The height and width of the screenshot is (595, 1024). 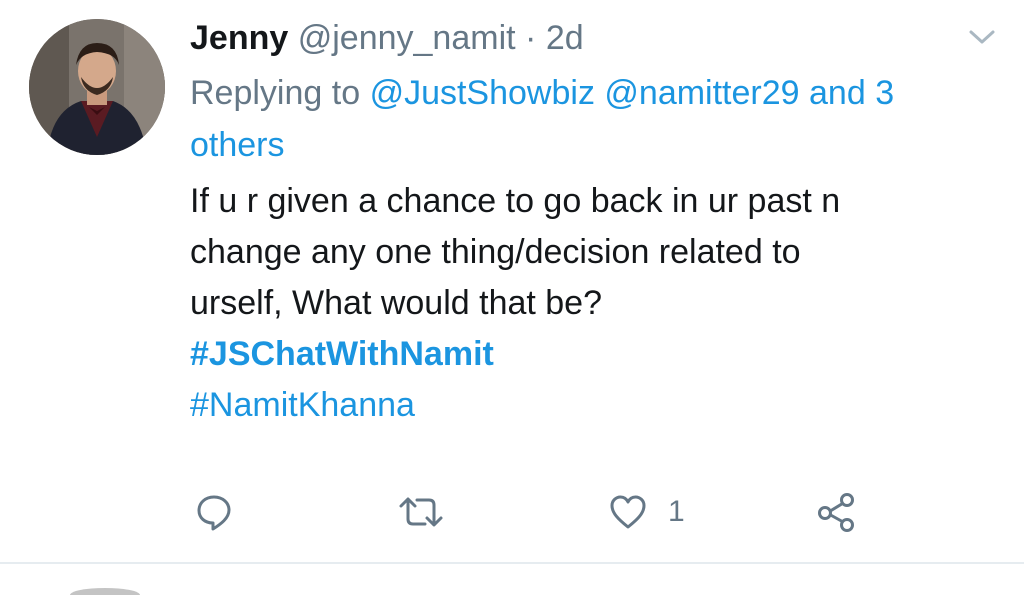 What do you see at coordinates (97, 87) in the screenshot?
I see `avatar` at bounding box center [97, 87].